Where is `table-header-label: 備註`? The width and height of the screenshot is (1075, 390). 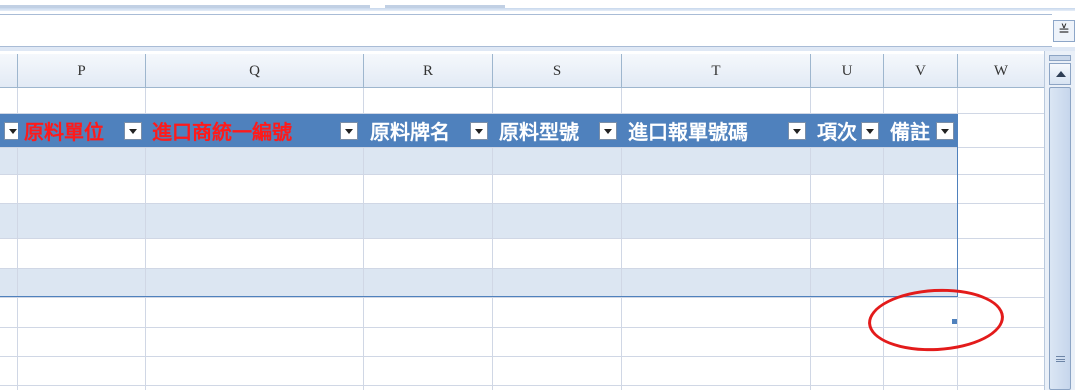 table-header-label: 備註 is located at coordinates (910, 133).